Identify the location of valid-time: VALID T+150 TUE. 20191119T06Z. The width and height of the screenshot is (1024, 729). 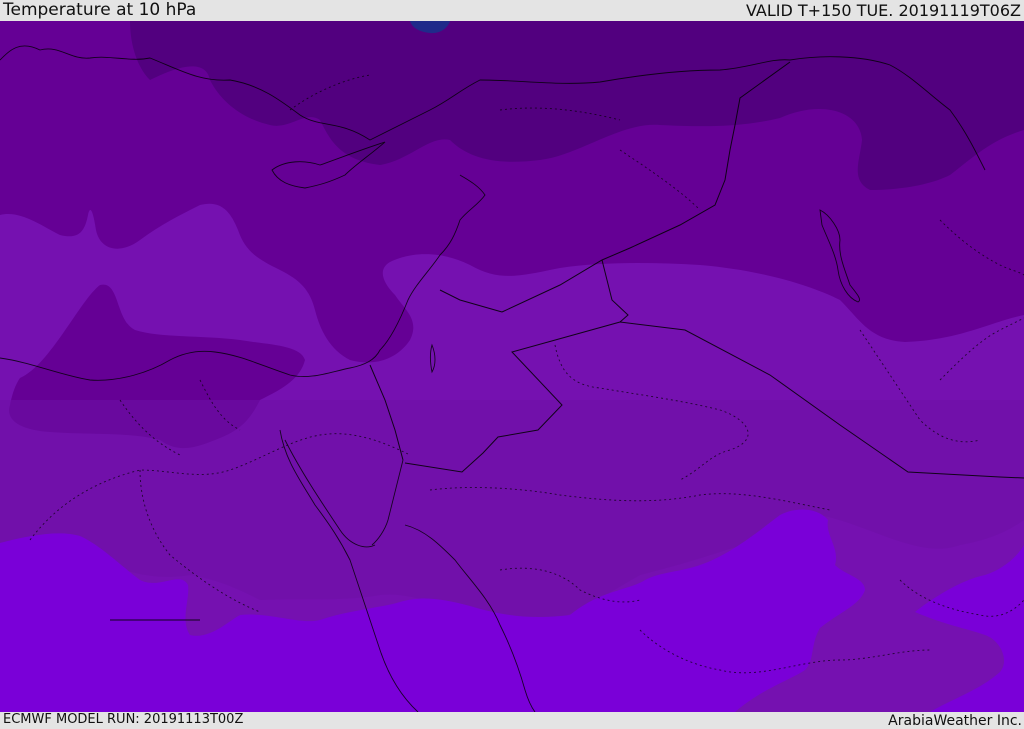
(883, 10).